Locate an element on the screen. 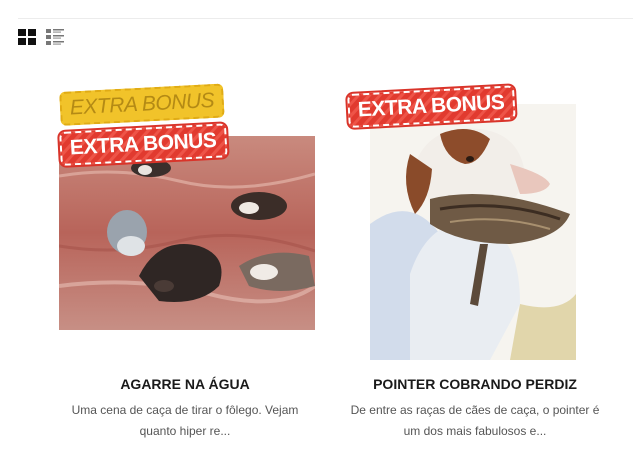 The width and height of the screenshot is (633, 459). extra-bonus-badge: EXTRA BONUS is located at coordinates (142, 104).